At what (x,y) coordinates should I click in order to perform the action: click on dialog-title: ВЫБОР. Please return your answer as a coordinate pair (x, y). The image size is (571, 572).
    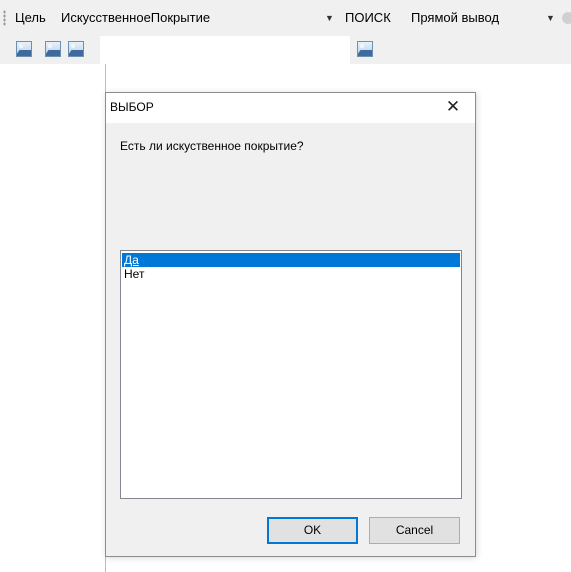
    Looking at the image, I should click on (132, 107).